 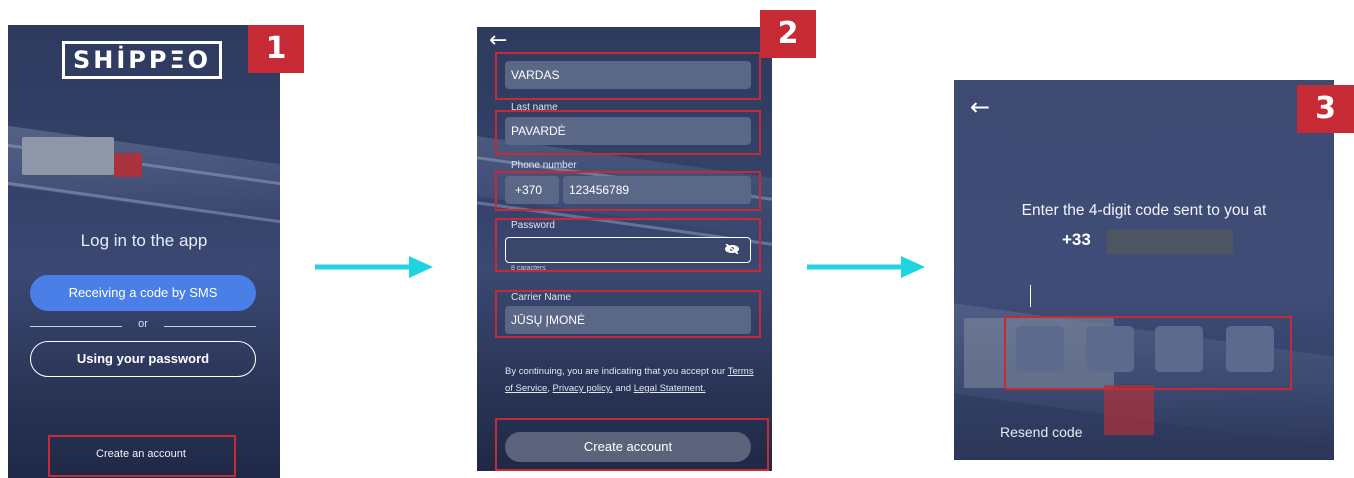 I want to click on sms-code-button: Receiving a code by SMS, so click(x=143, y=293).